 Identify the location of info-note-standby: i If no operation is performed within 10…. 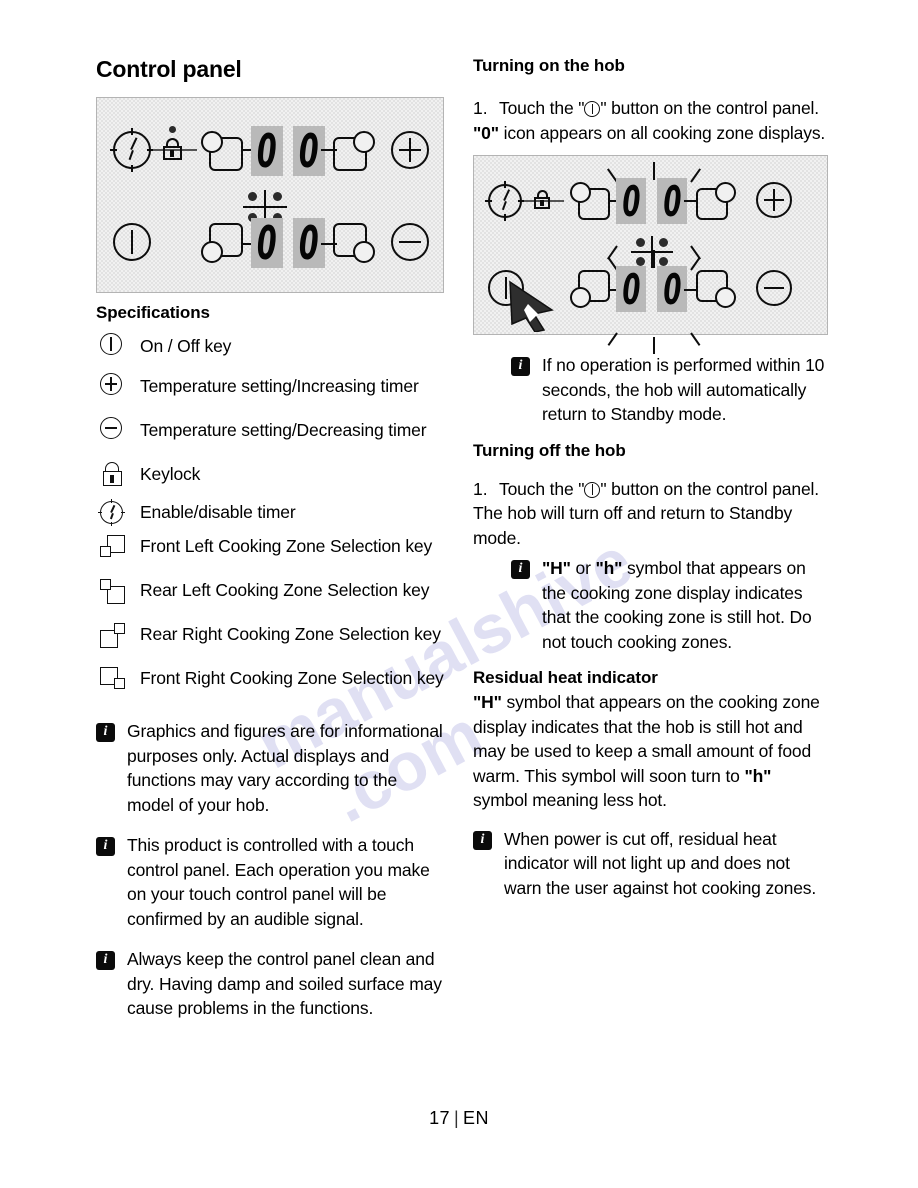
(650, 390).